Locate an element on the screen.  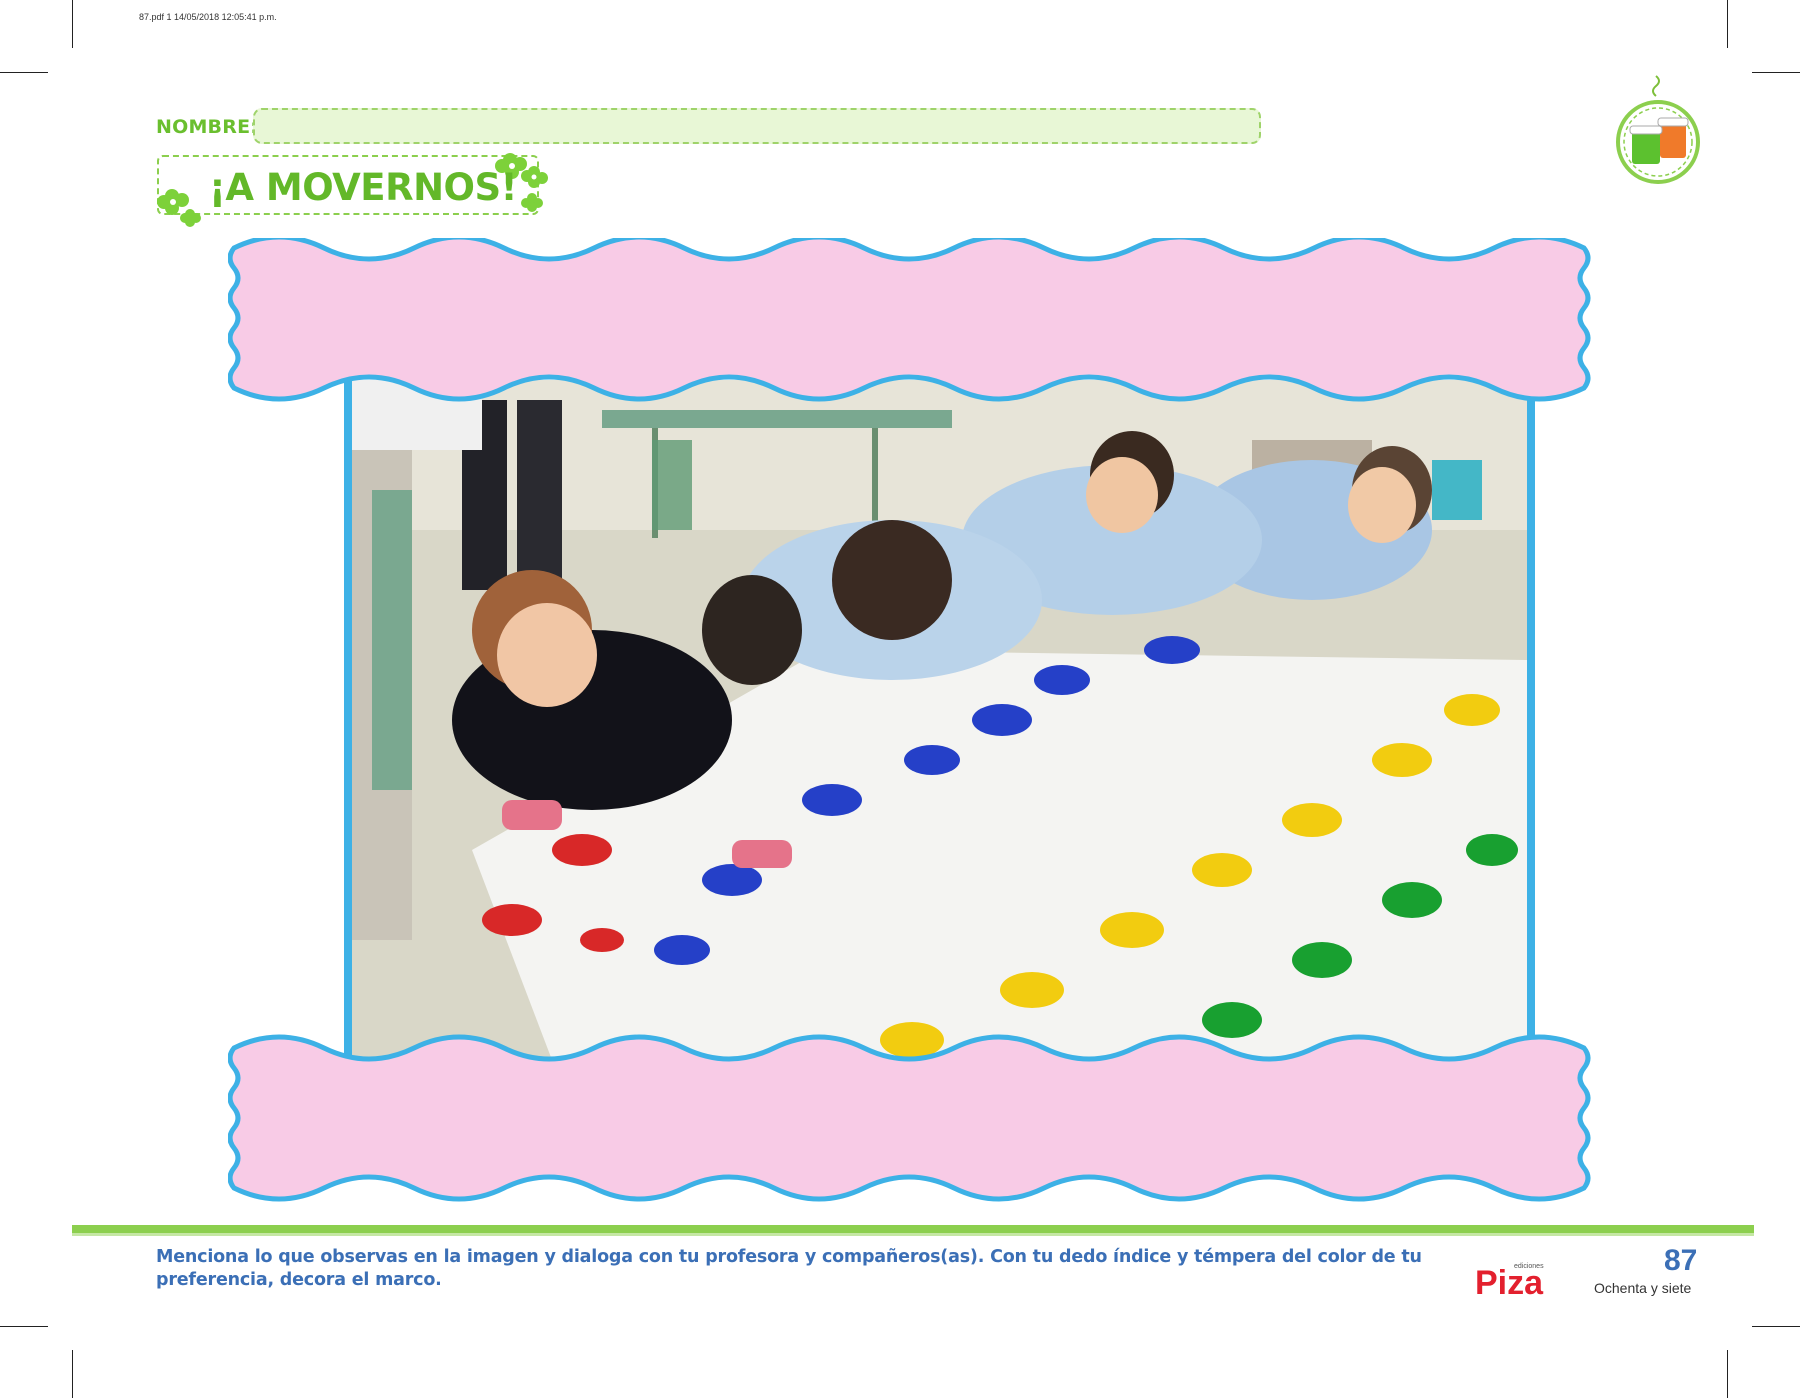
footer-divider is located at coordinates (913, 1229).